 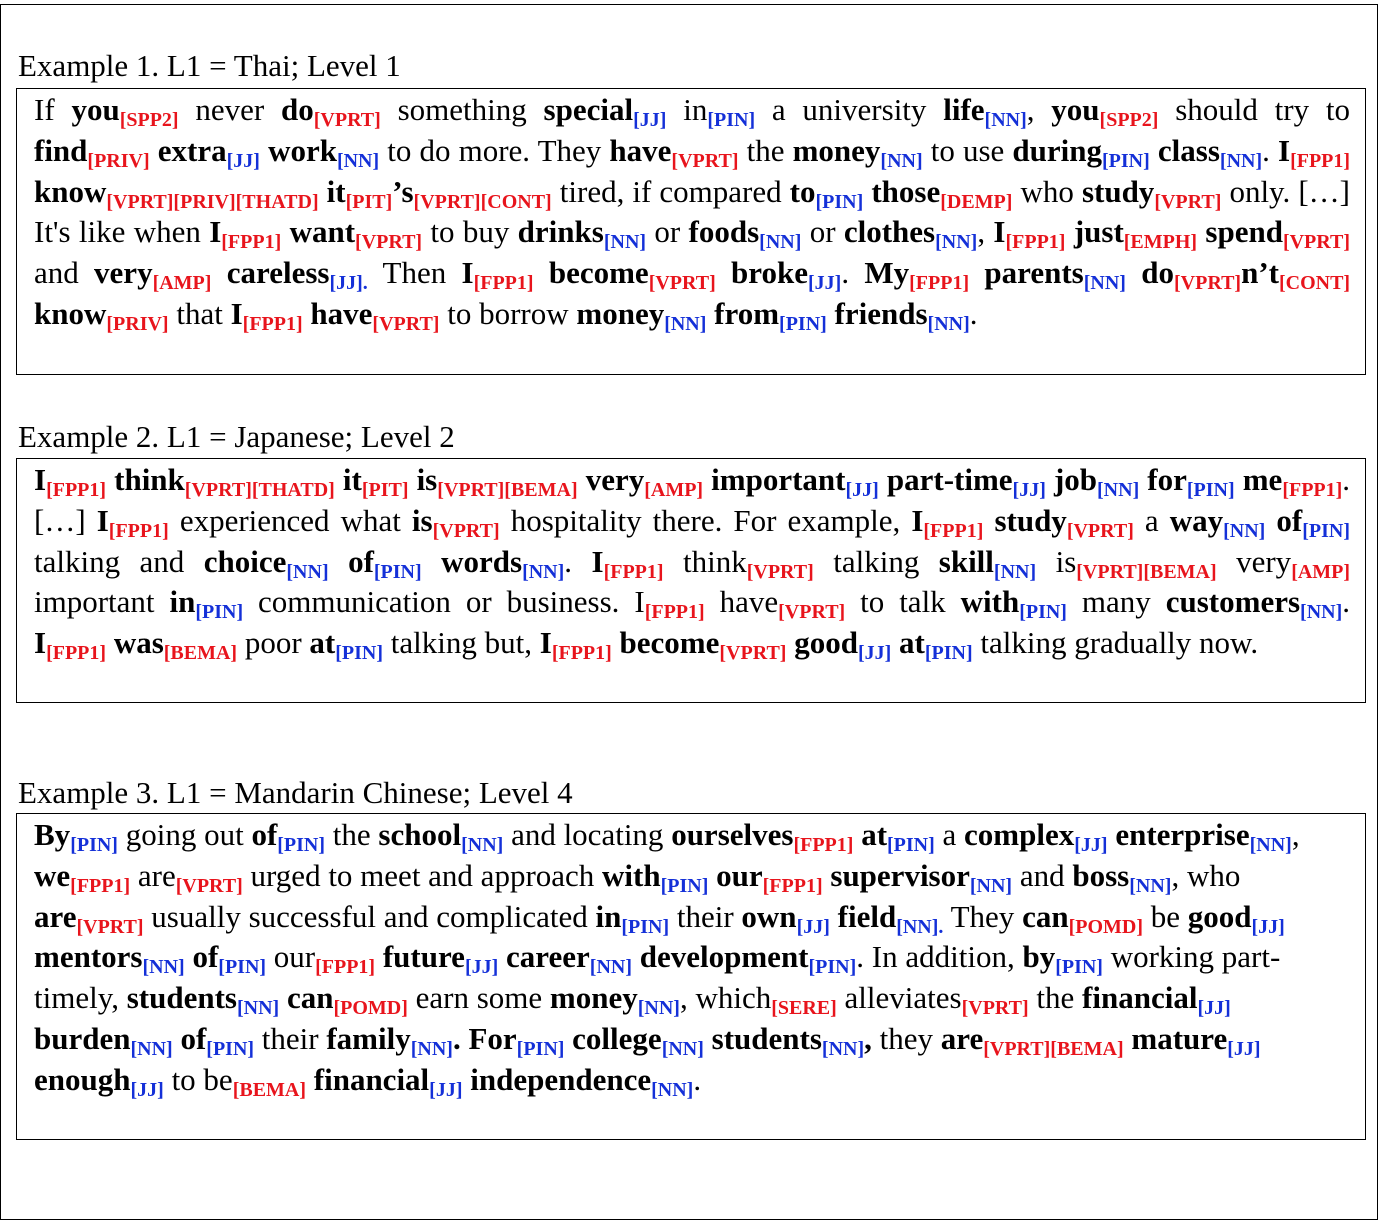 I want to click on tagged-word: school, so click(x=420, y=834).